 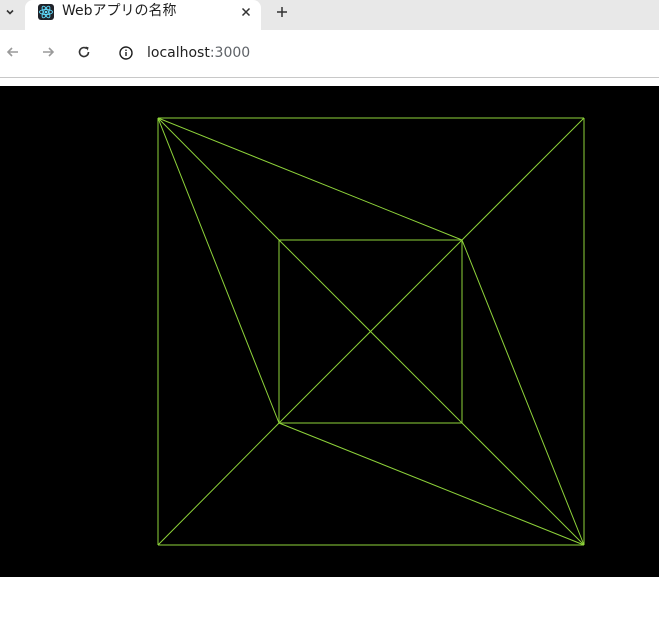 I want to click on reload-icon, so click(x=84, y=52).